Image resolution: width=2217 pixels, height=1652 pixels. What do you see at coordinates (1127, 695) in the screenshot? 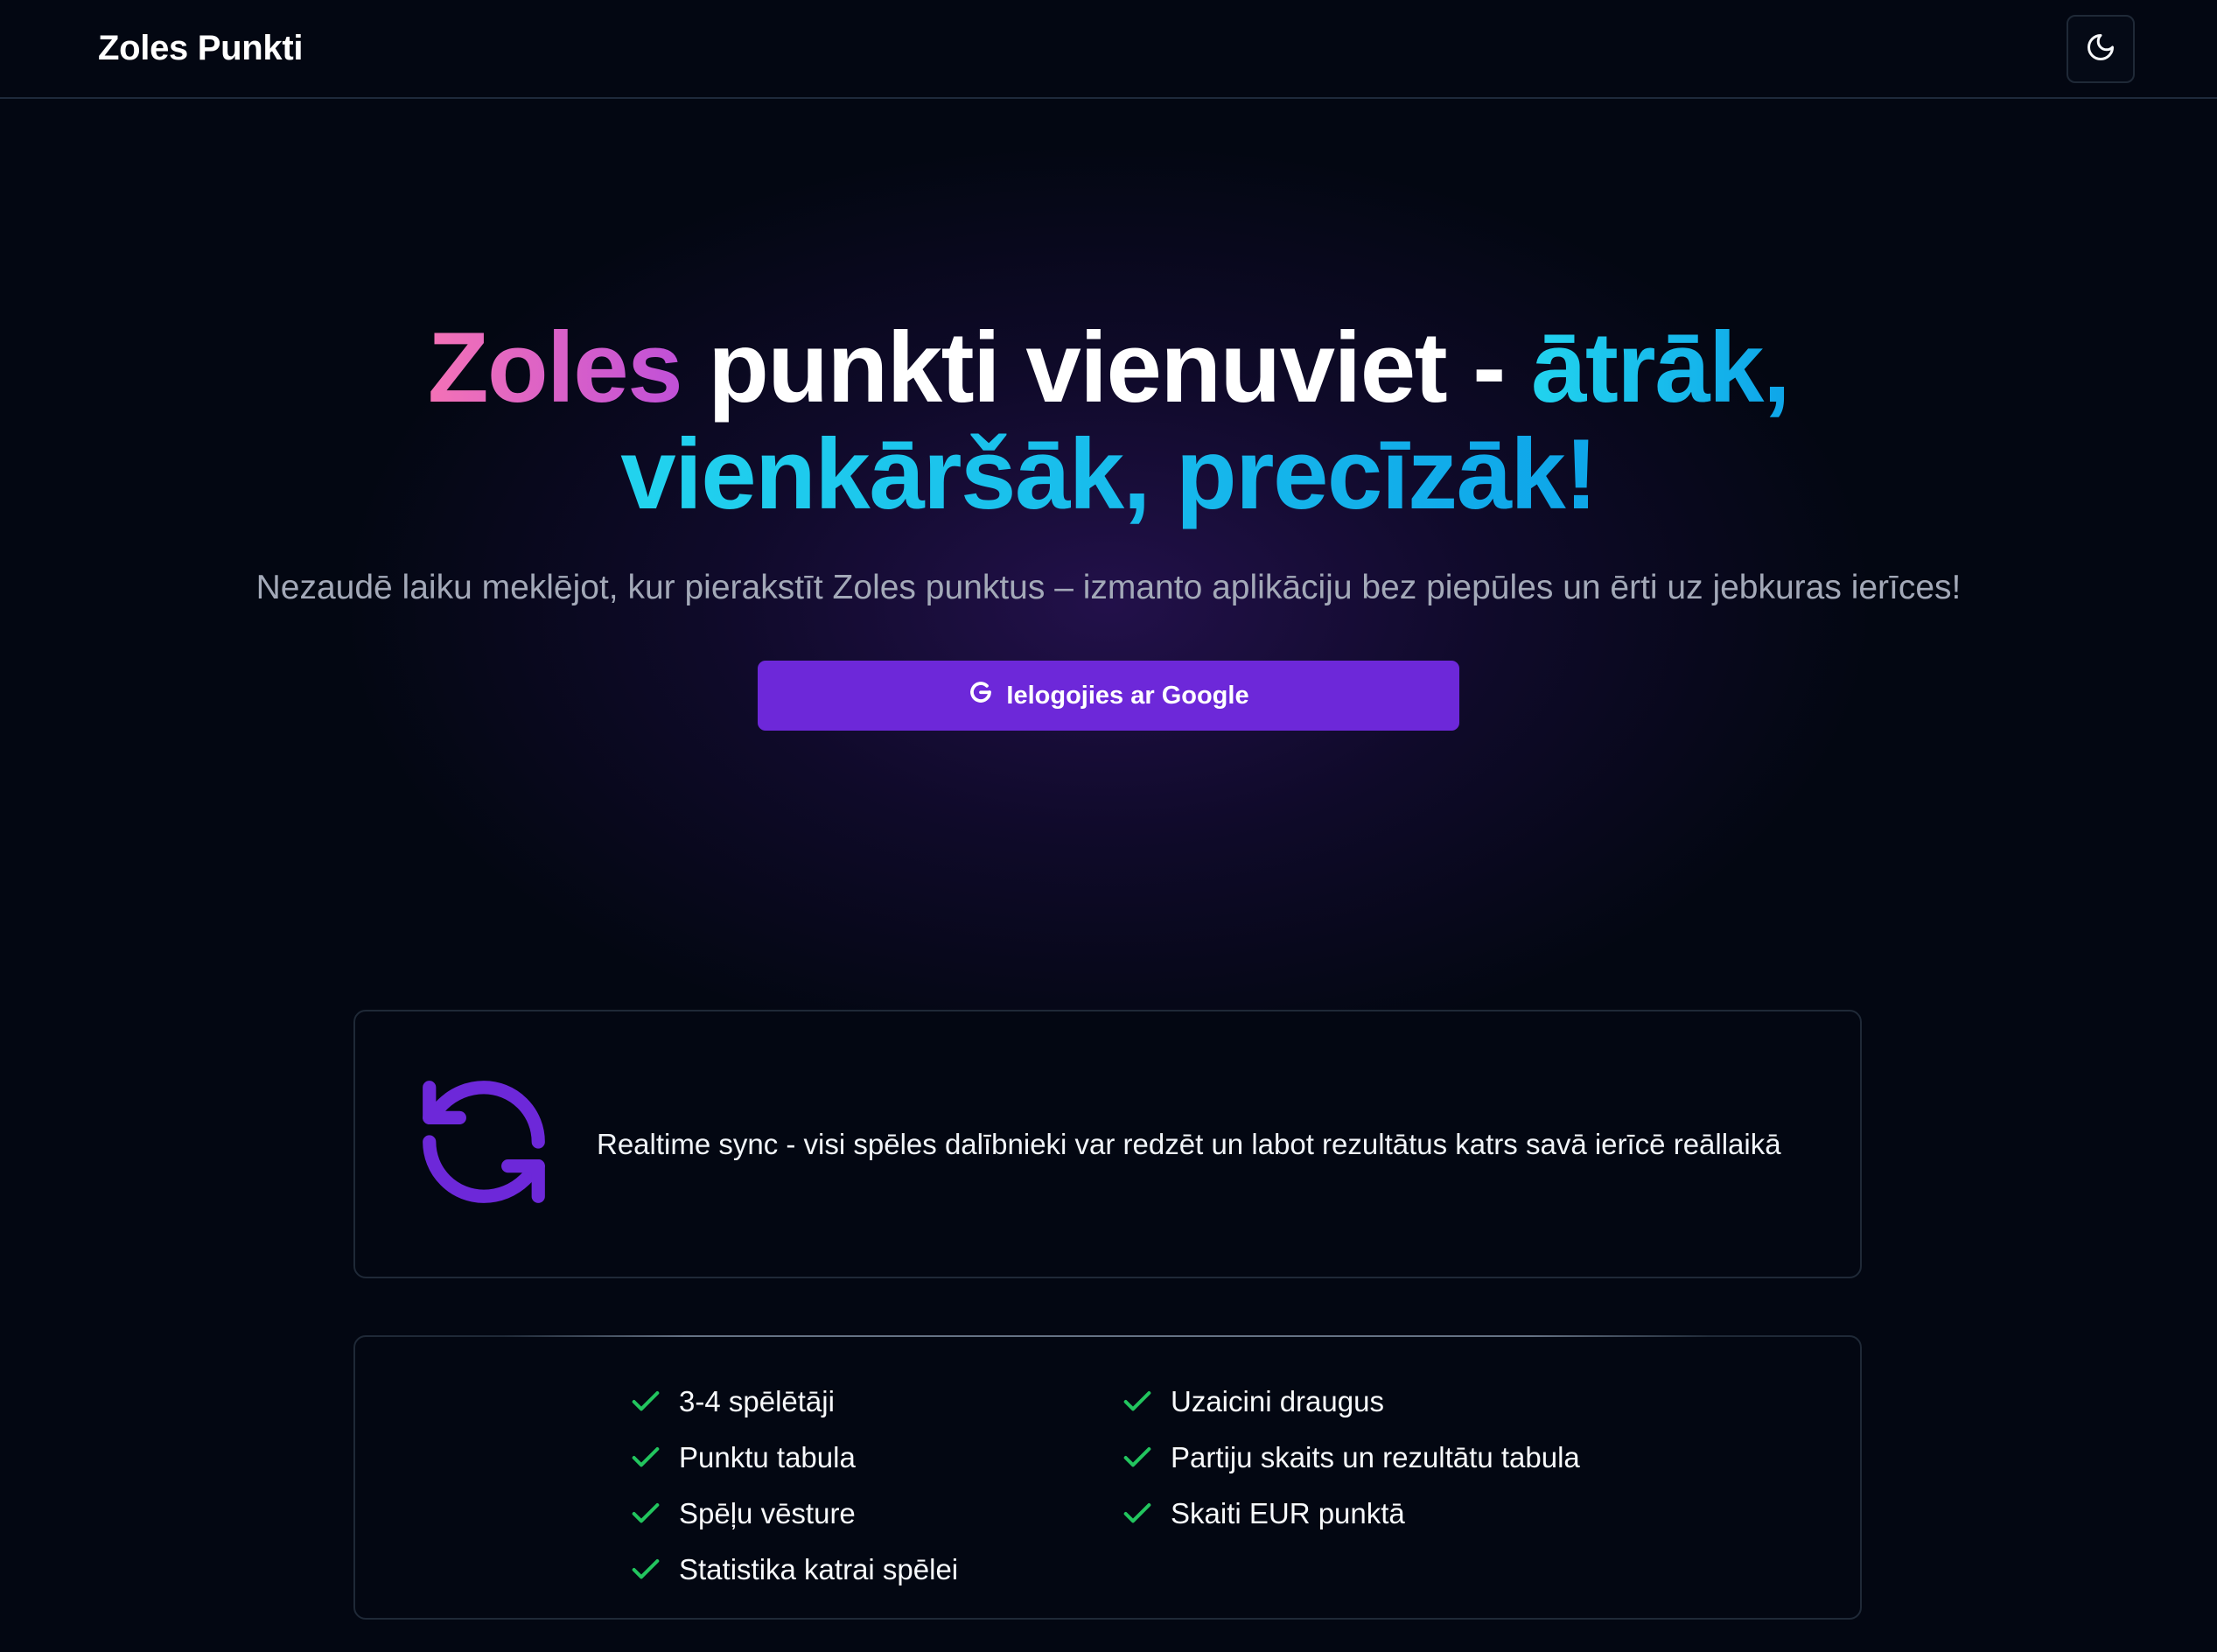
I see `google-login-label: Ielogojies ar Google` at bounding box center [1127, 695].